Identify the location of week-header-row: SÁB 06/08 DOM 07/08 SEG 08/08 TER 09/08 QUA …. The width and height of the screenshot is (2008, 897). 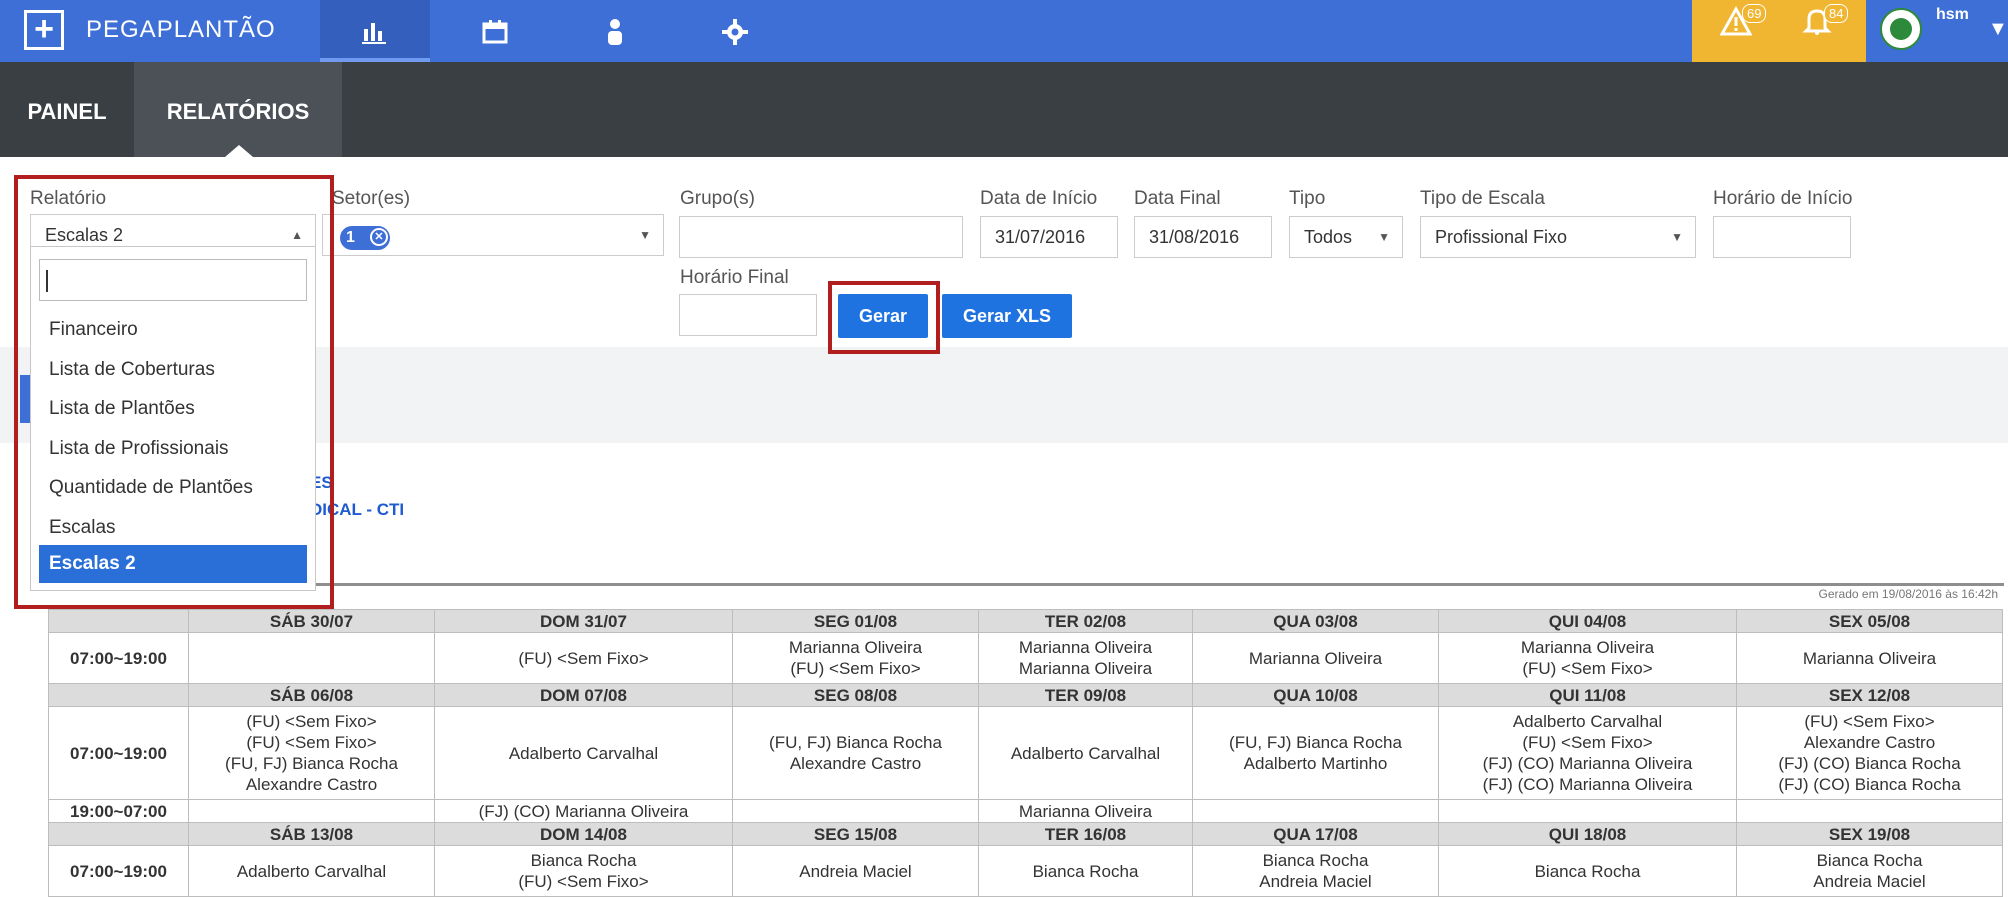
(1025, 695).